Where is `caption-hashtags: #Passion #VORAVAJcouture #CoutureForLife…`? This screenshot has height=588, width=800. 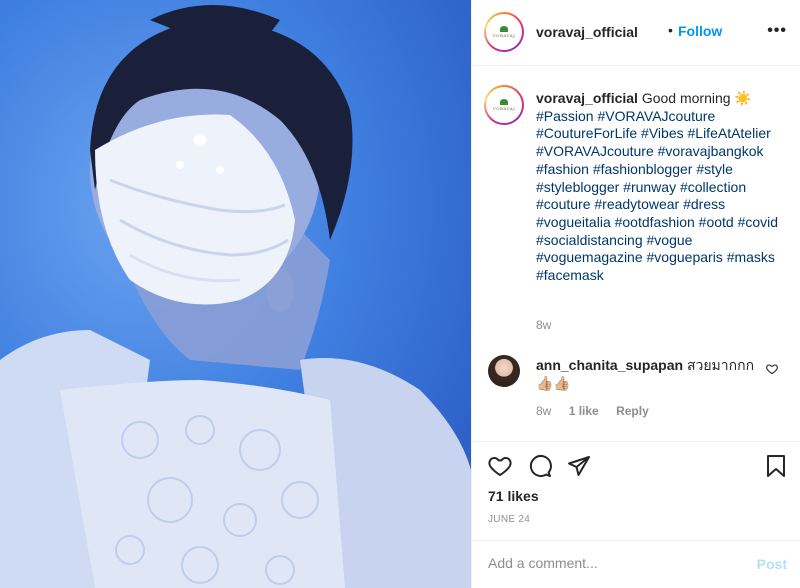 caption-hashtags: #Passion #VORAVAJcouture #CoutureForLife… is located at coordinates (657, 195).